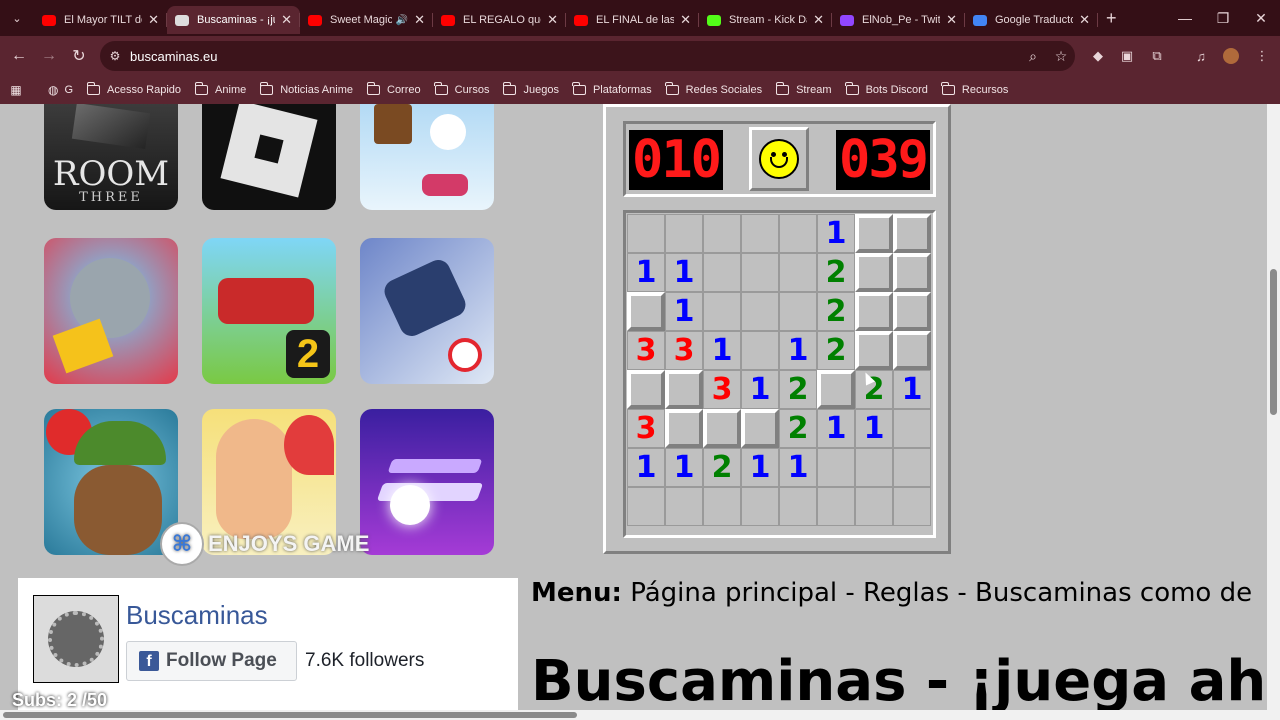  Describe the element at coordinates (1273, 412) in the screenshot. I see `vertical-scrollbar` at that location.